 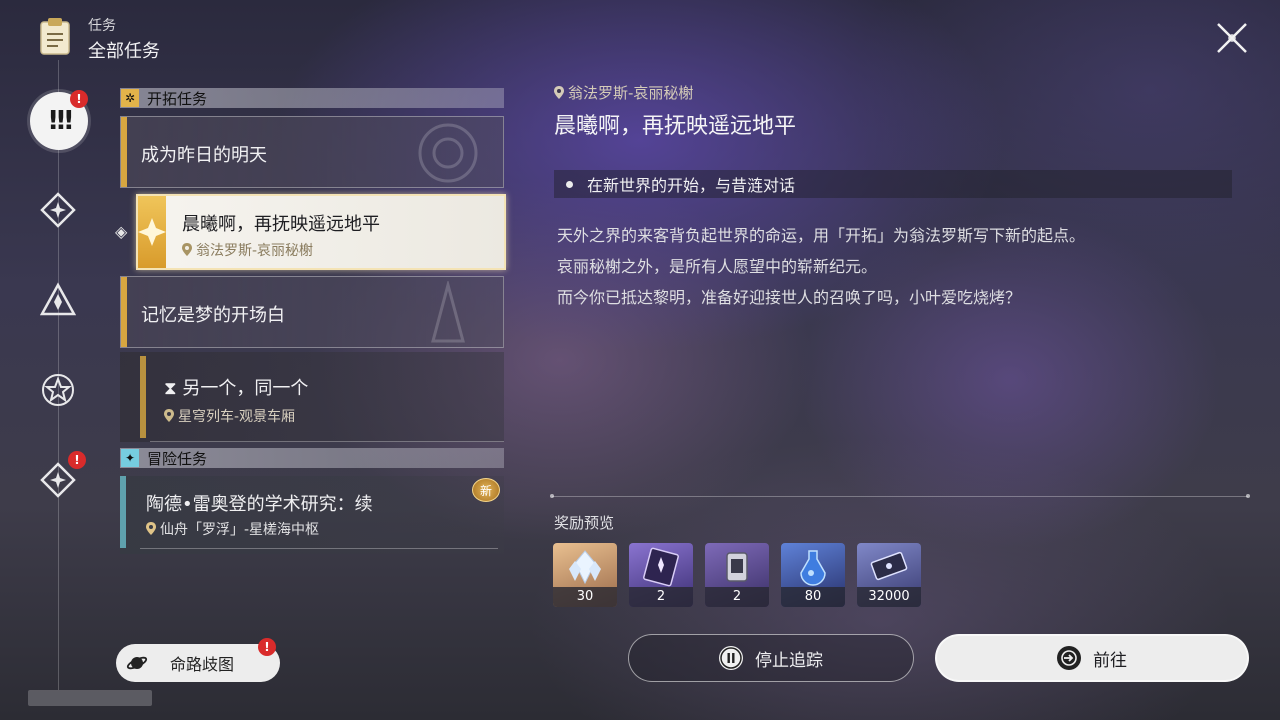 I want to click on quest-selected-tab, so click(x=152, y=232).